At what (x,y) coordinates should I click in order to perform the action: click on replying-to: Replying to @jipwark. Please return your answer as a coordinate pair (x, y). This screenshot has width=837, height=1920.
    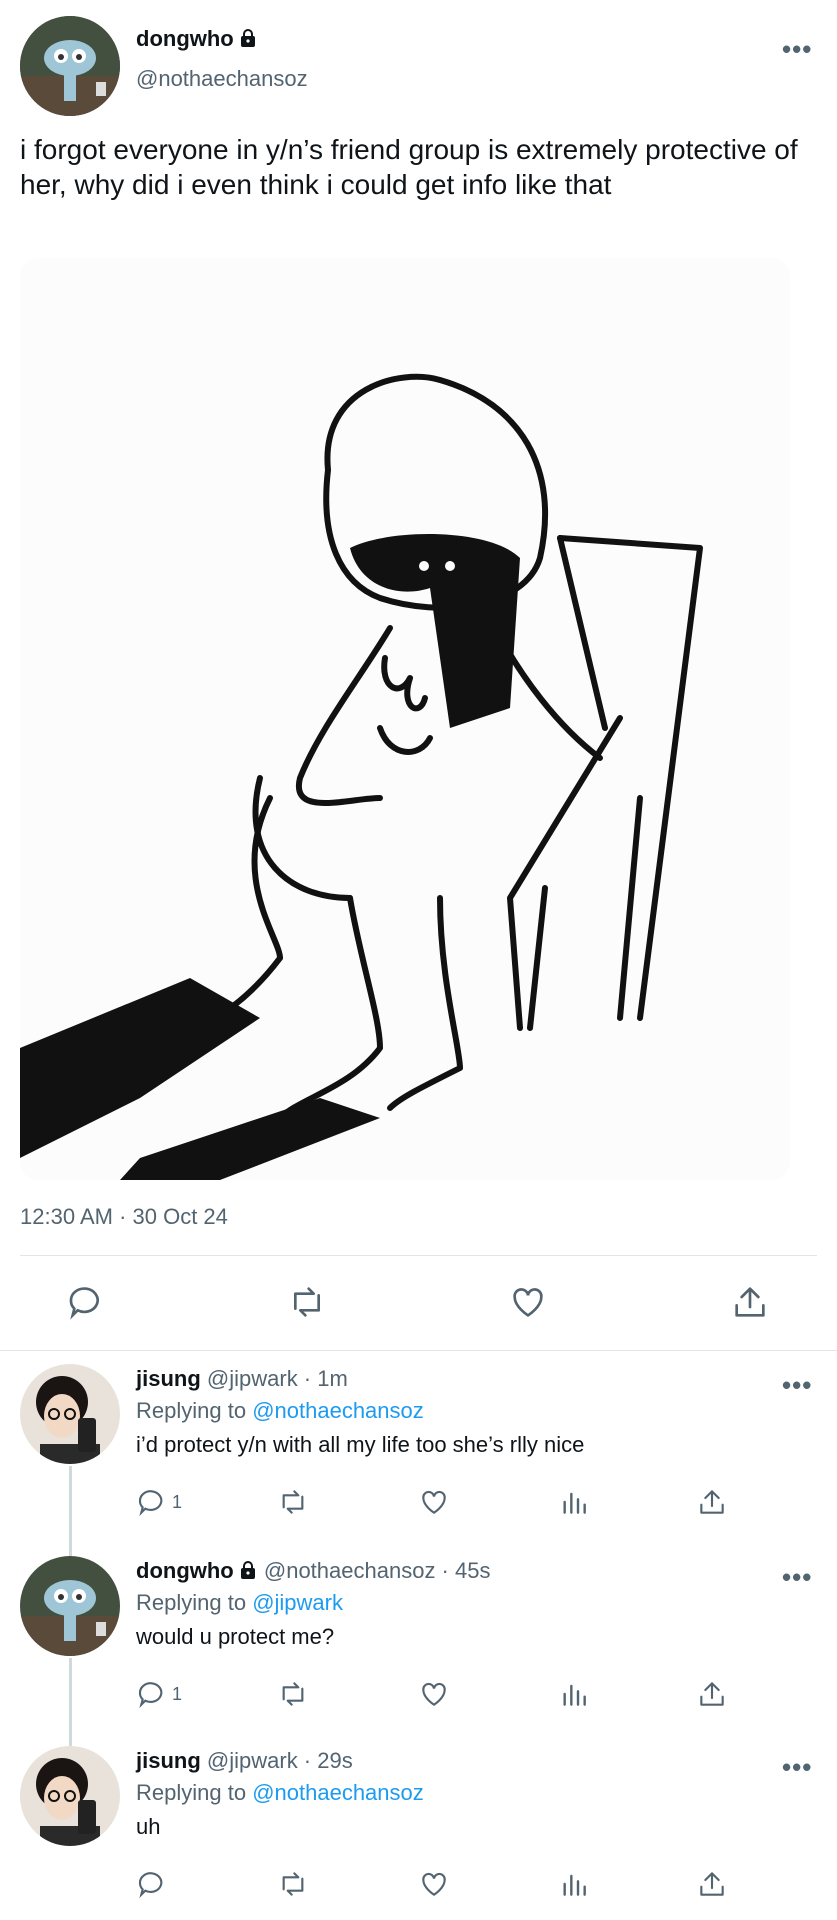
    Looking at the image, I should click on (239, 1603).